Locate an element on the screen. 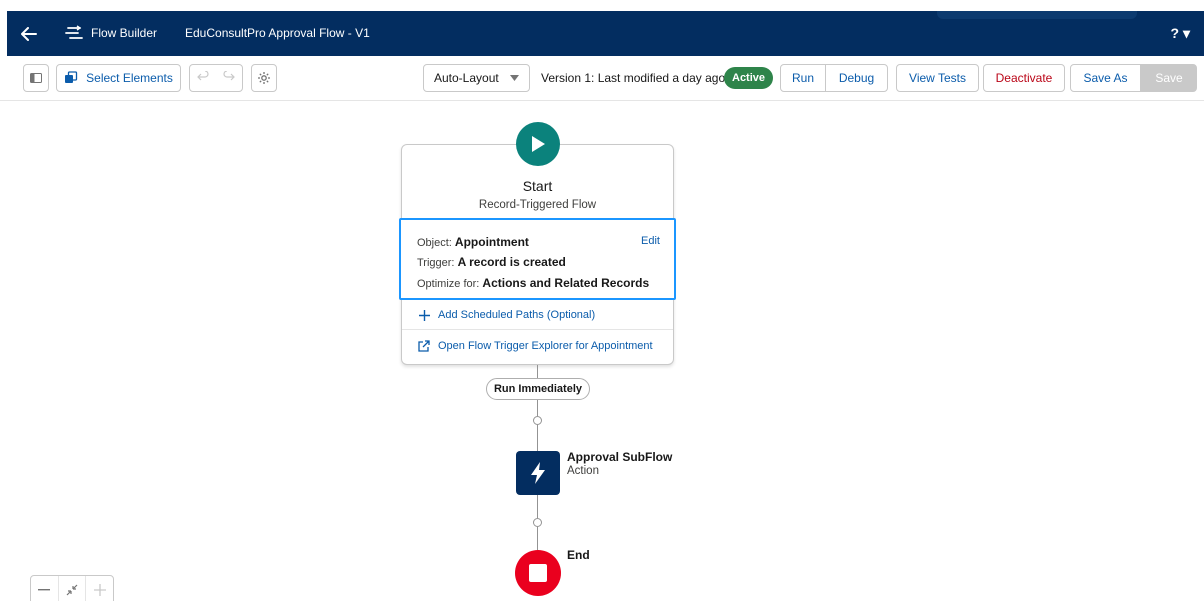  layout-select-value: Auto-Layout is located at coordinates (466, 78).